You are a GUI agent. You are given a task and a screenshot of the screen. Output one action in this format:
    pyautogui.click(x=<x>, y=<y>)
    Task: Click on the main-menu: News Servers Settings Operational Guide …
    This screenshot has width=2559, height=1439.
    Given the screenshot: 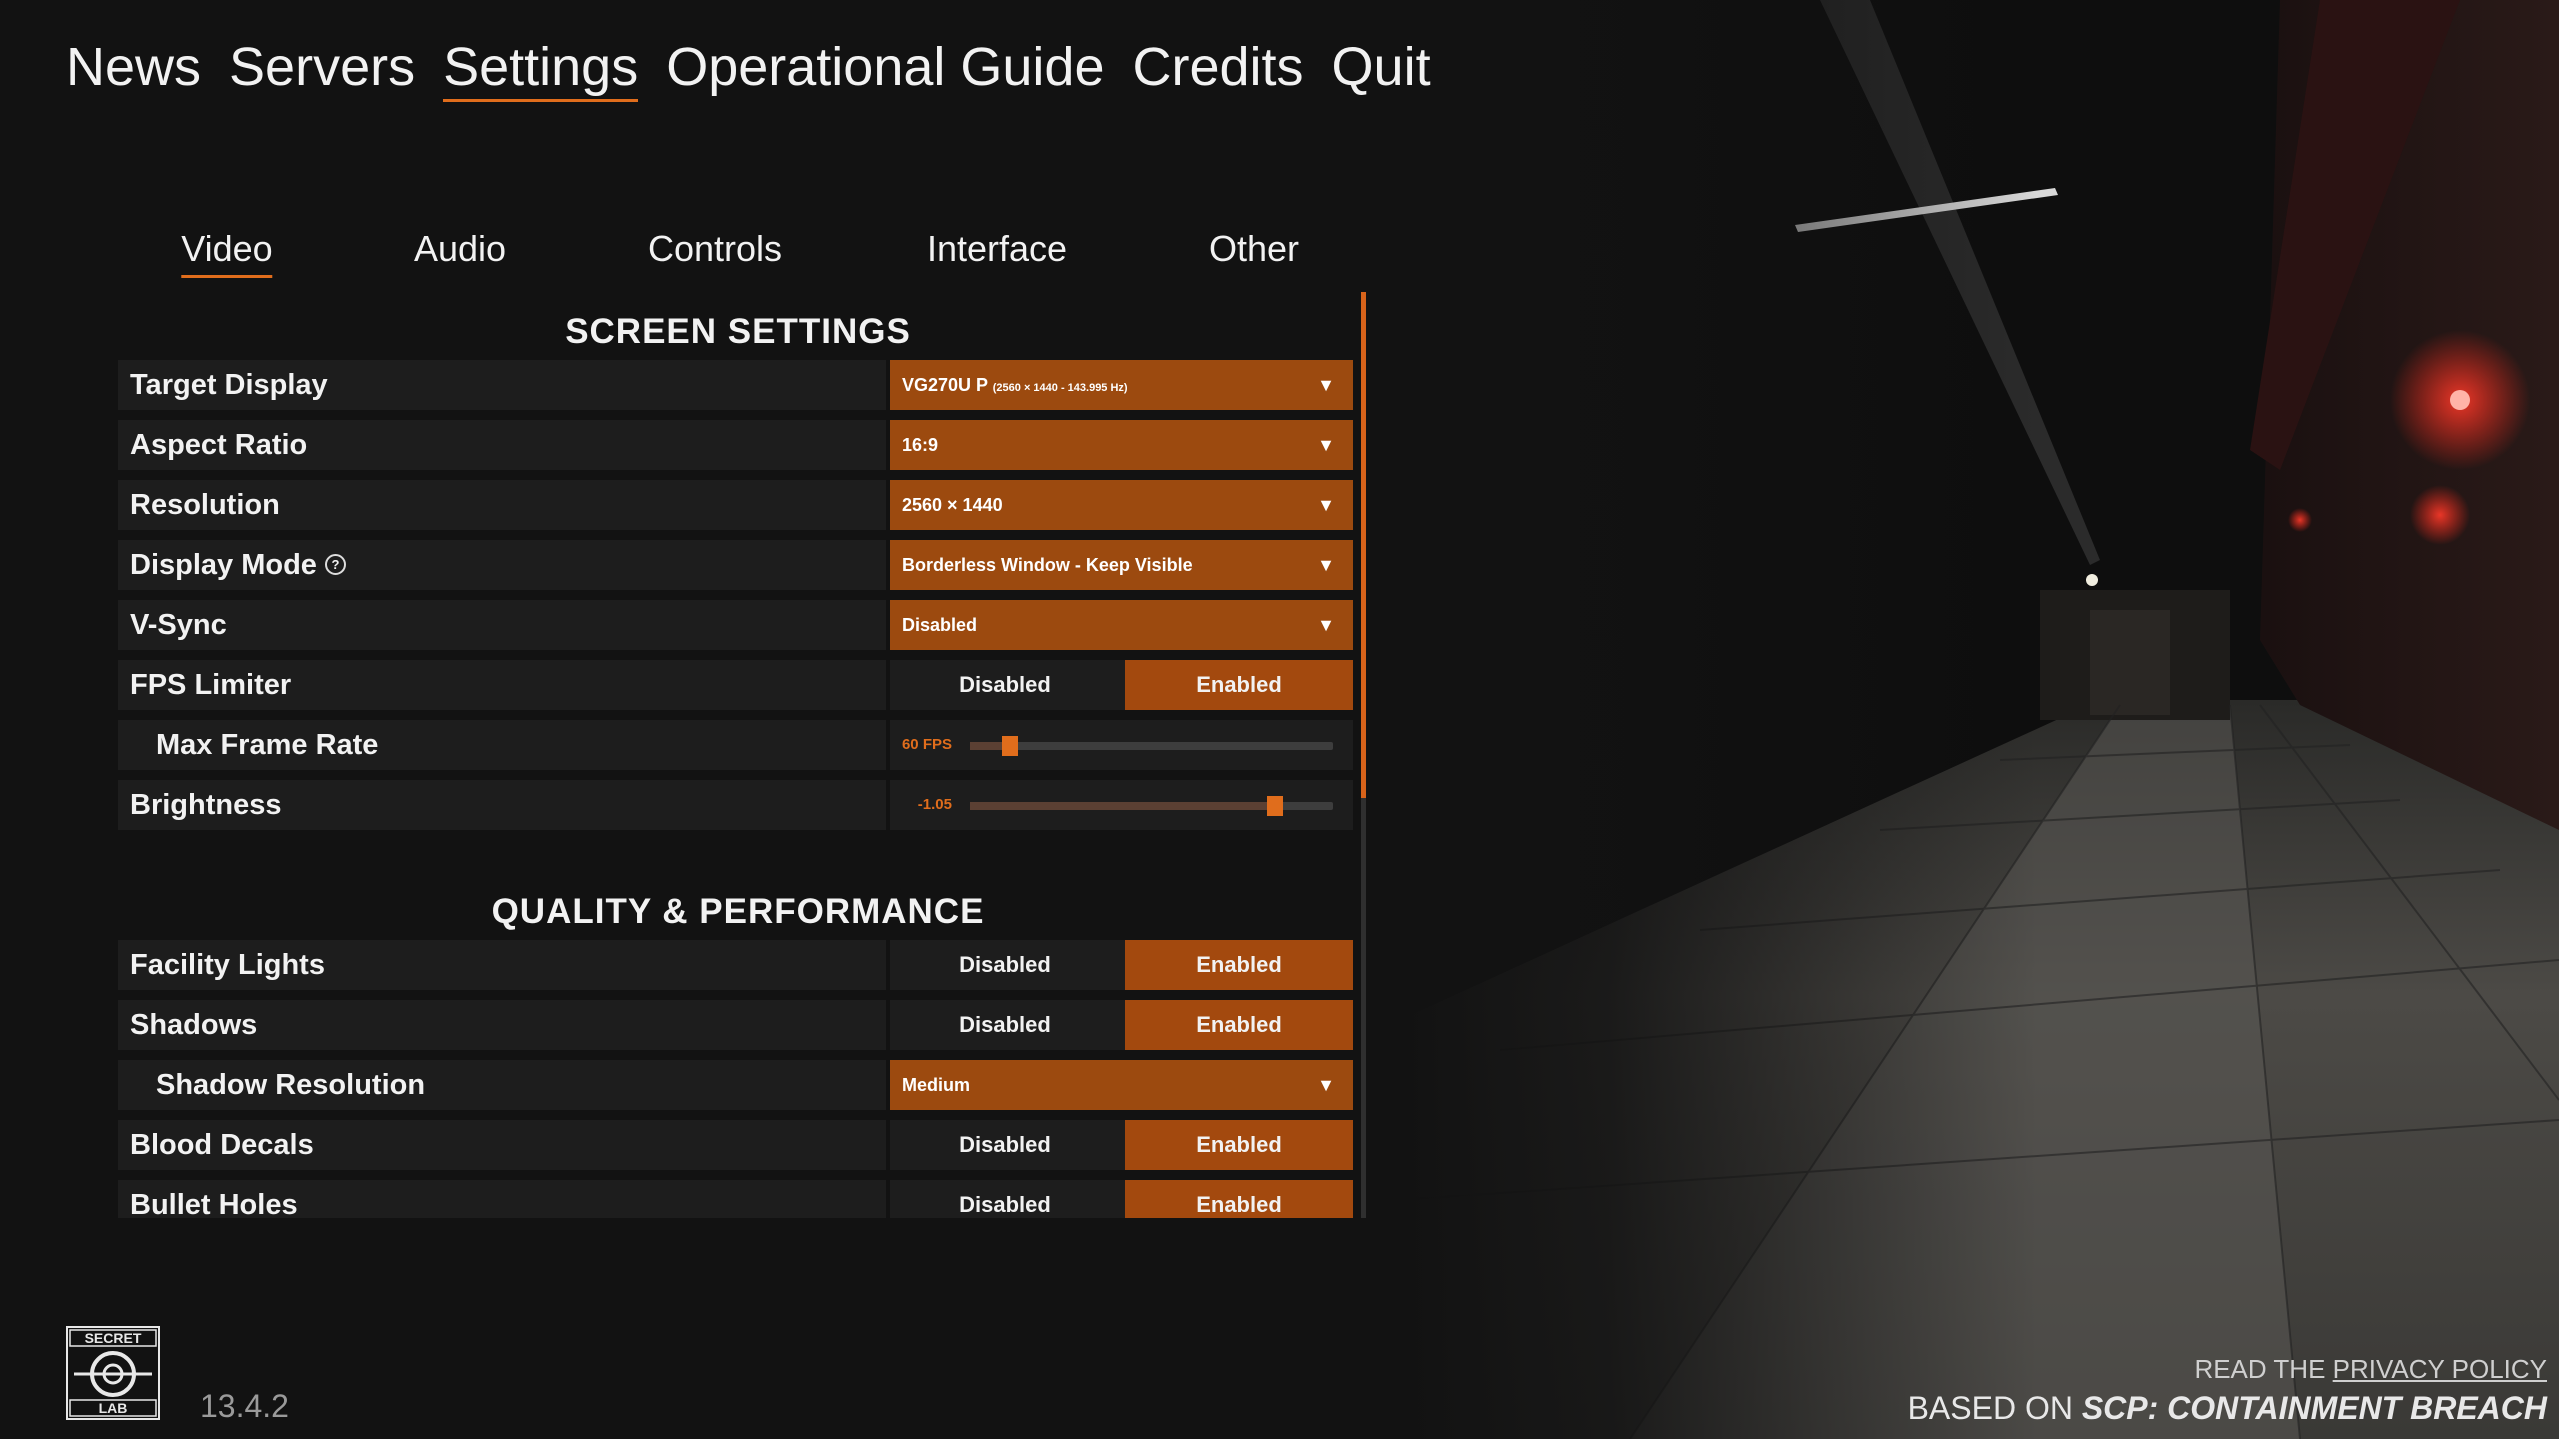 What is the action you would take?
    pyautogui.click(x=748, y=68)
    